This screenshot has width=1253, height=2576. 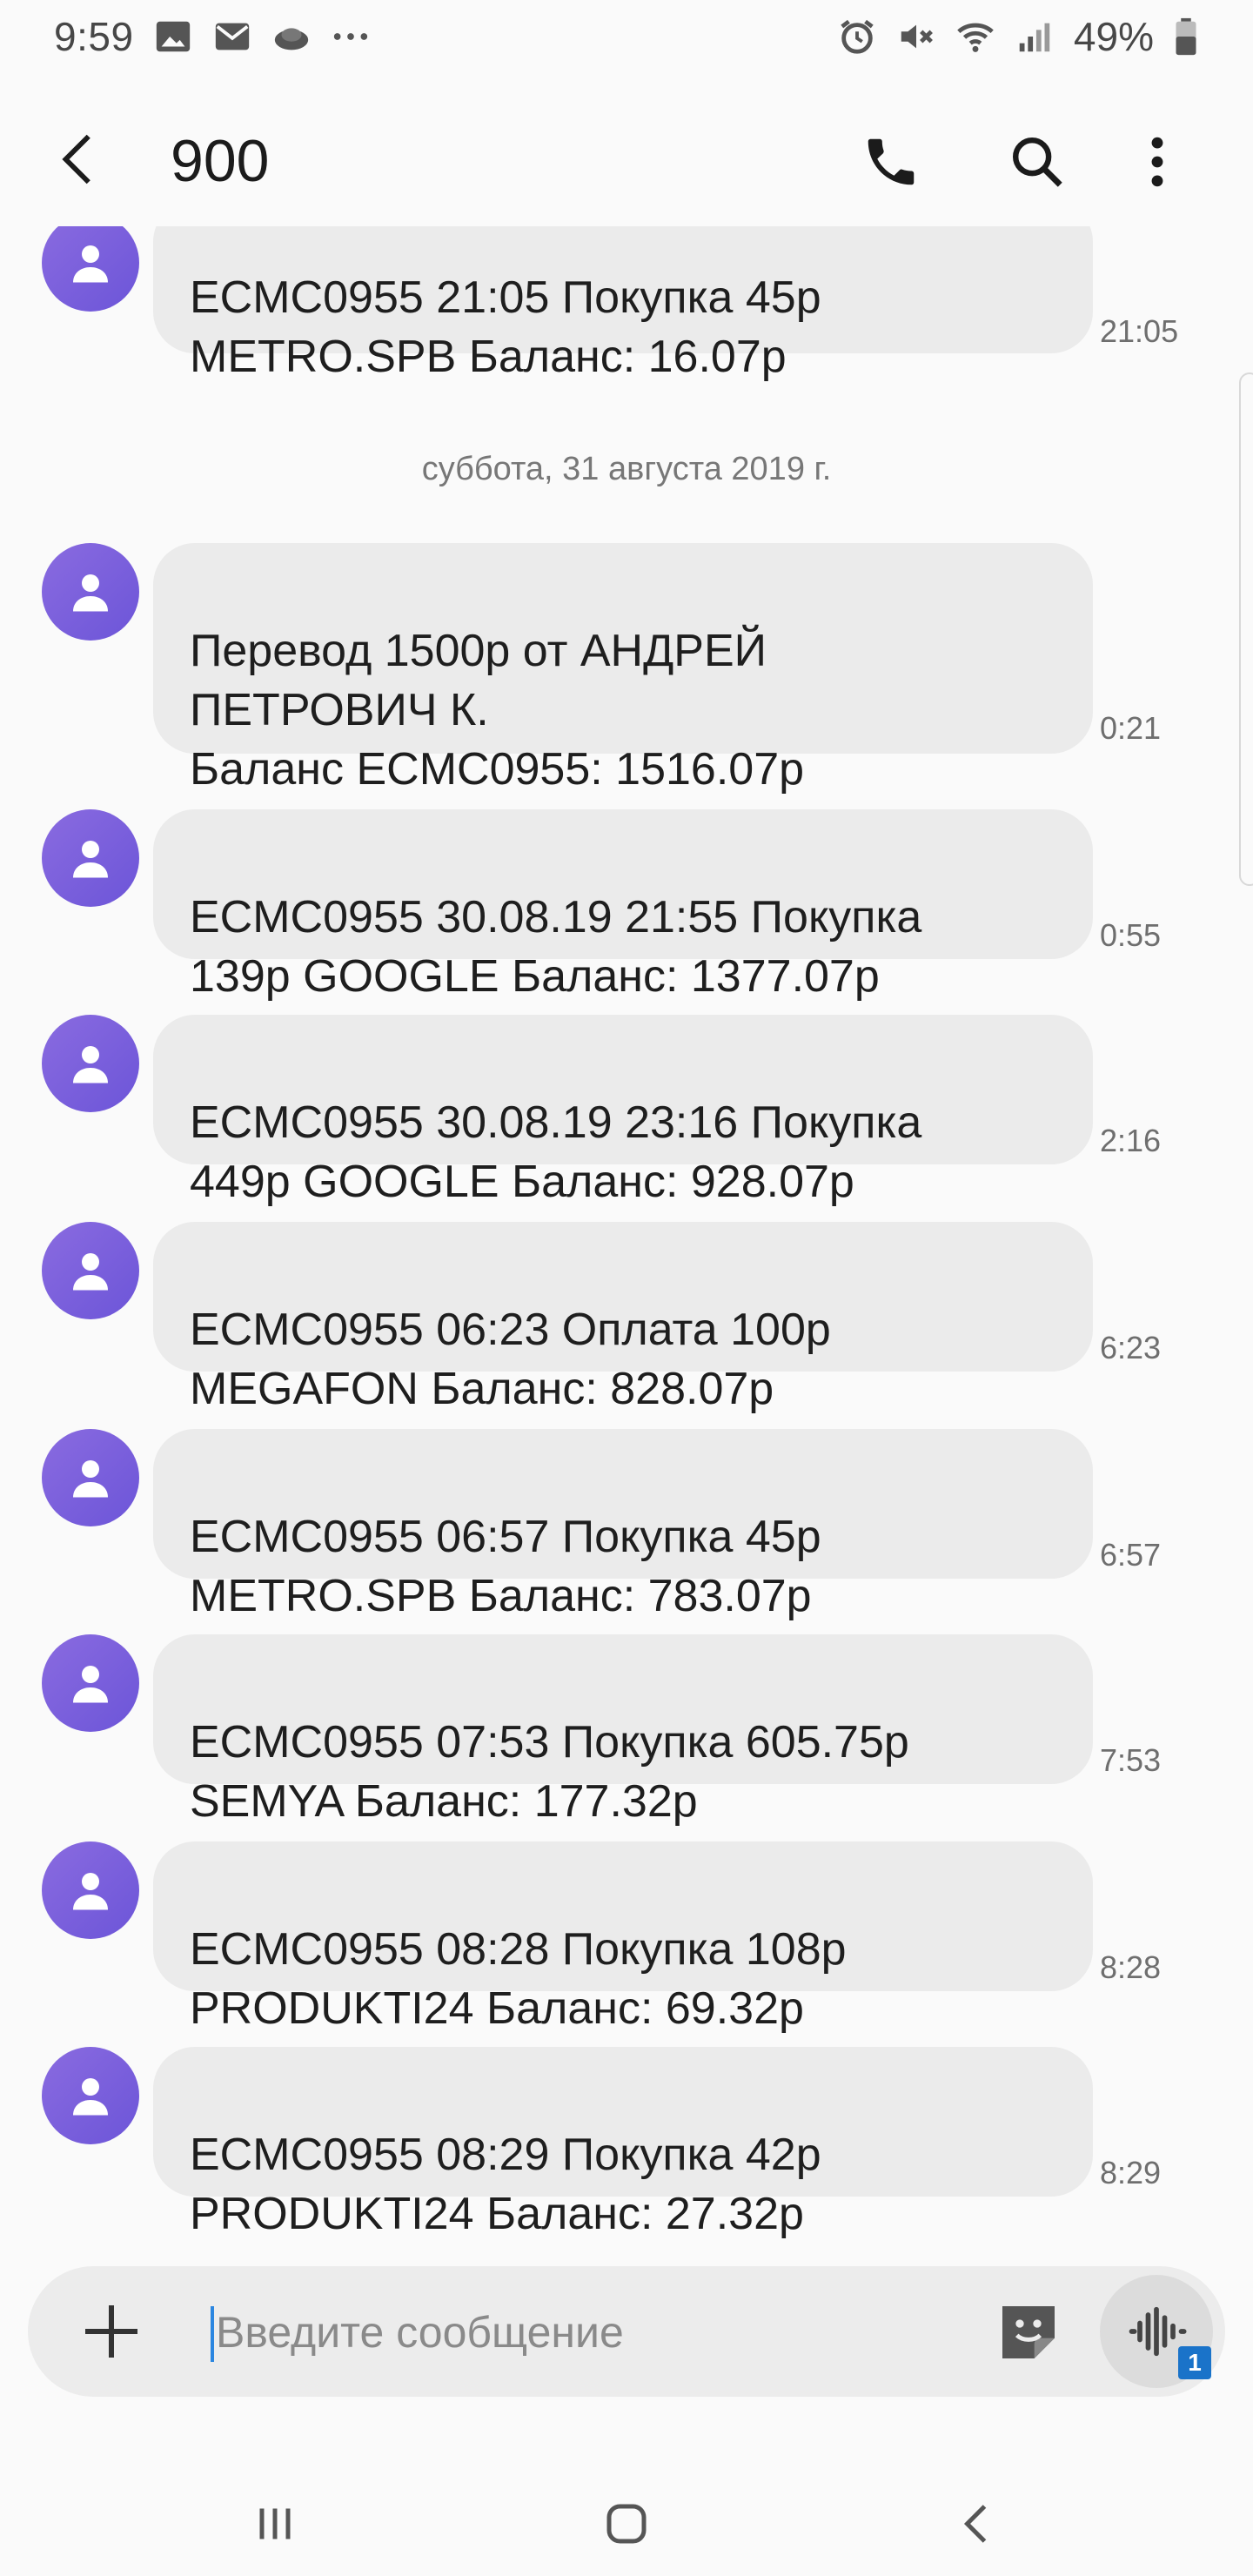 I want to click on message-time: 0:21, so click(x=1131, y=728).